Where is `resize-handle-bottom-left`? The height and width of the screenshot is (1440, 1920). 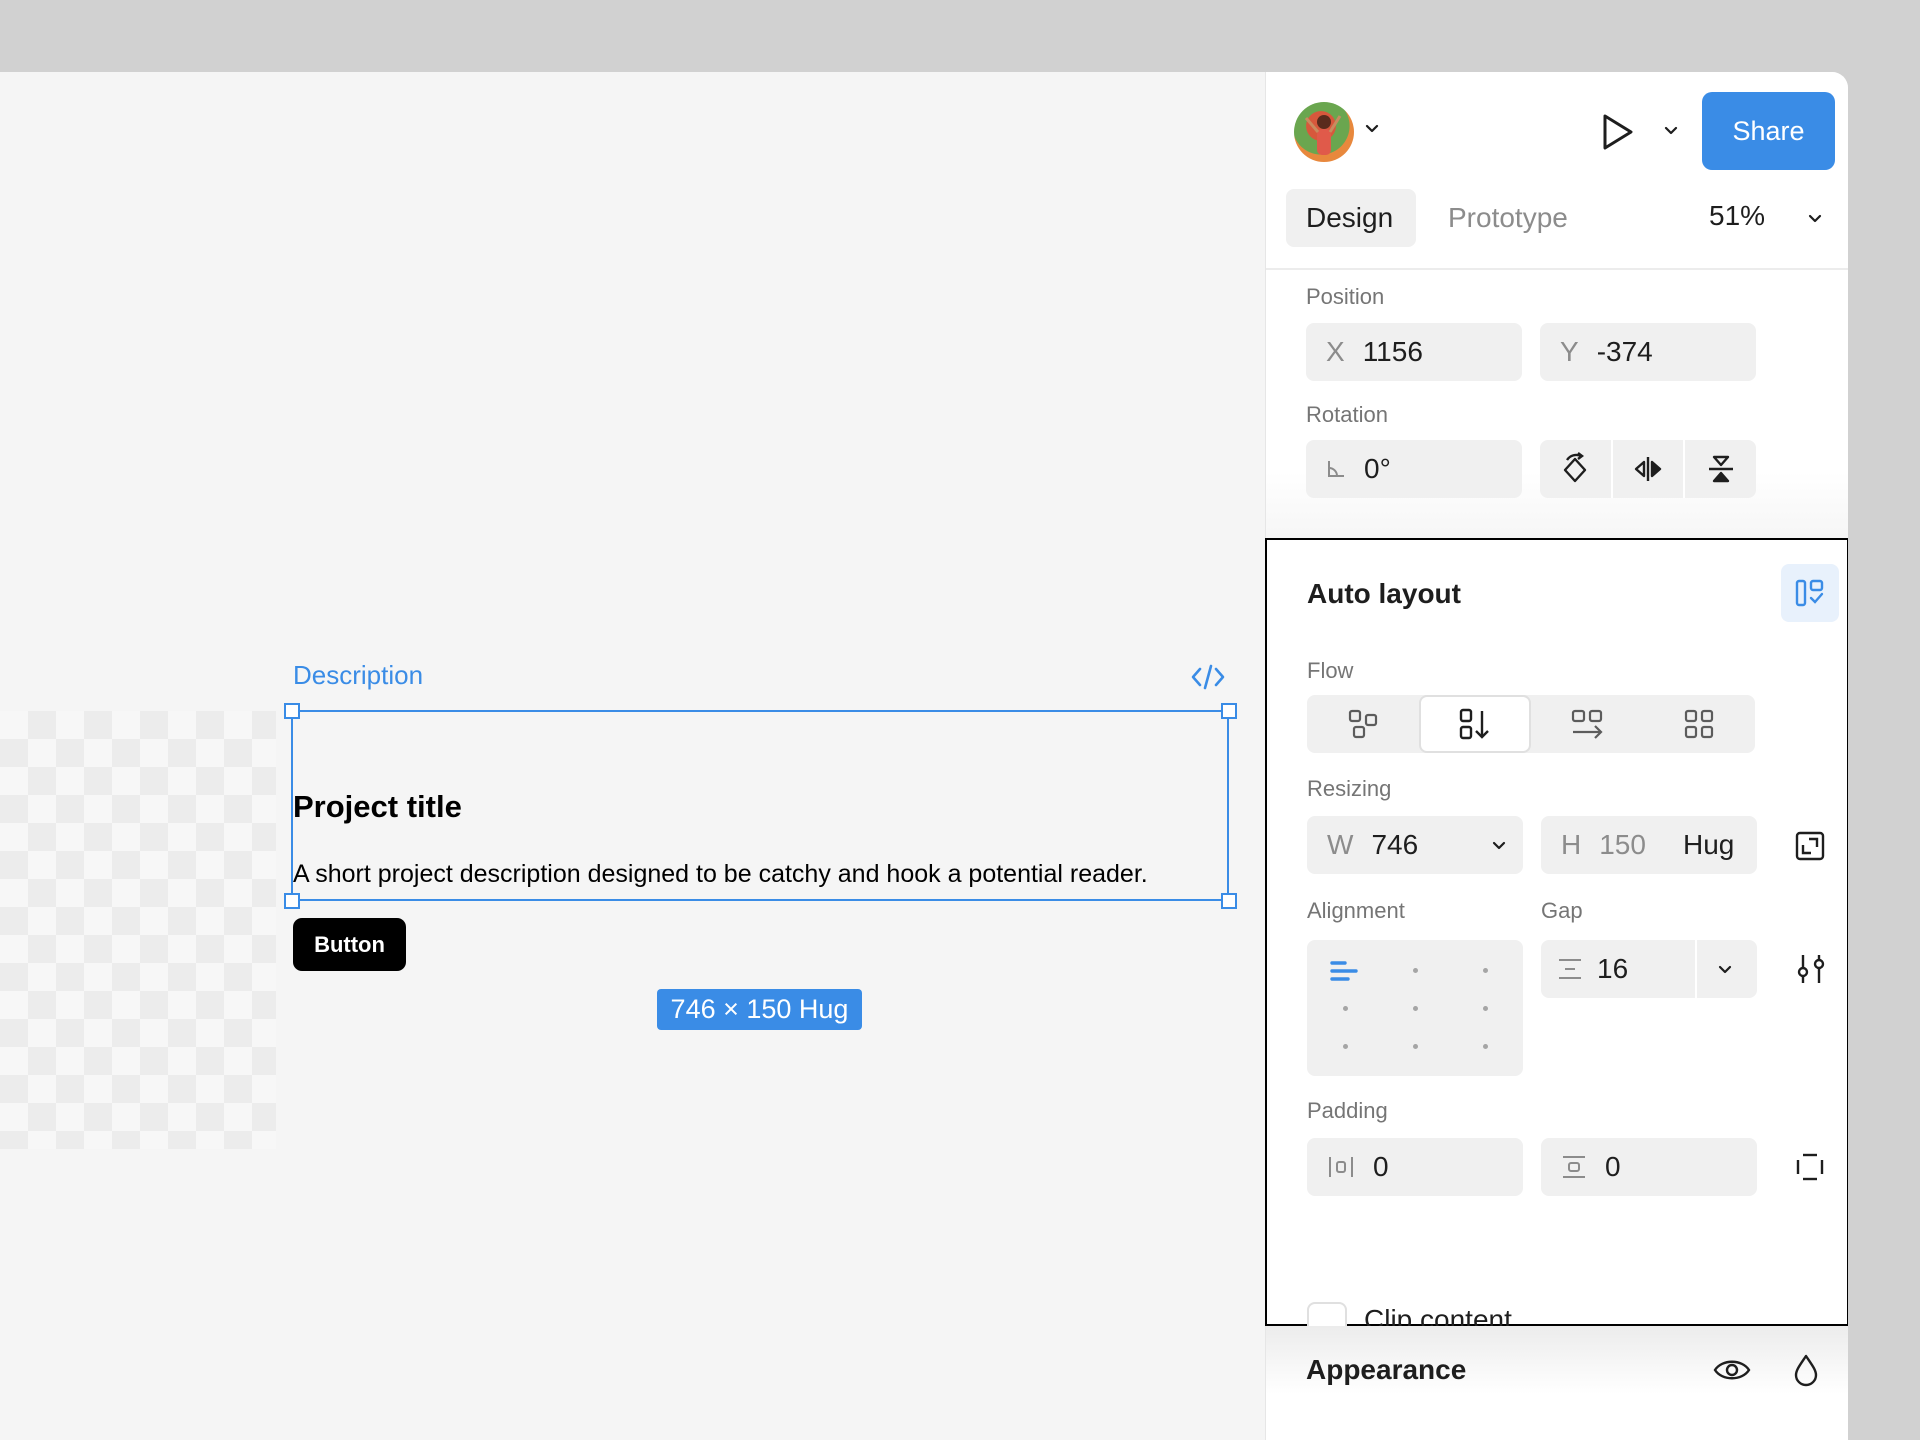 resize-handle-bottom-left is located at coordinates (292, 901).